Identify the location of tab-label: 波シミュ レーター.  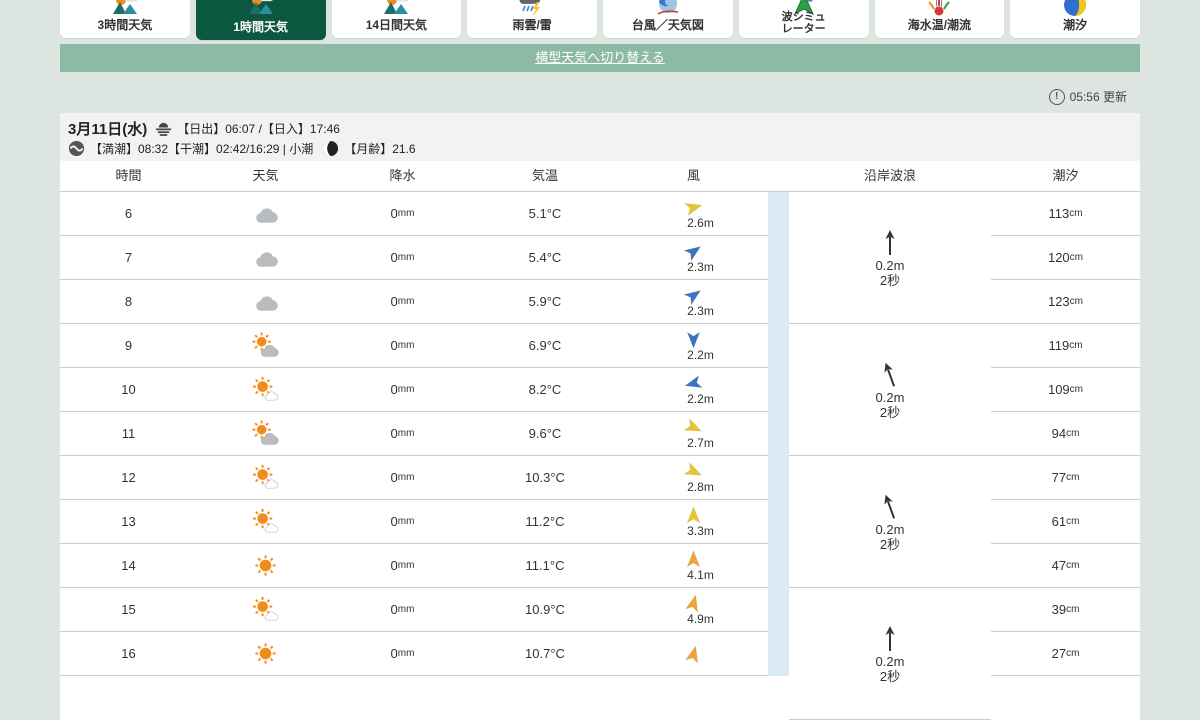
(803, 23).